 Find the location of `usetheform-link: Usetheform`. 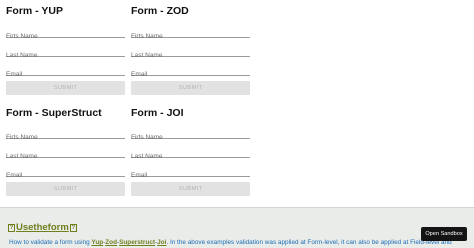

usetheform-link: Usetheform is located at coordinates (42, 227).